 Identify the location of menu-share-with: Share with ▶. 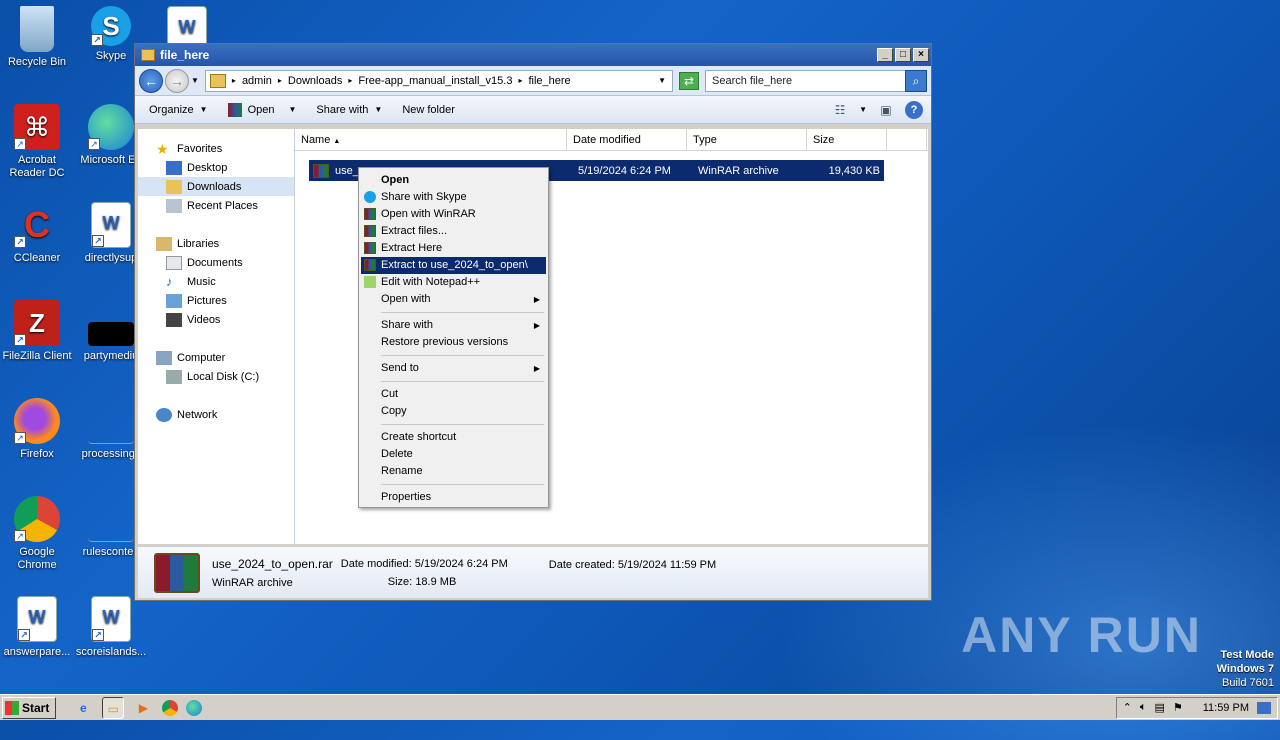
(453, 325).